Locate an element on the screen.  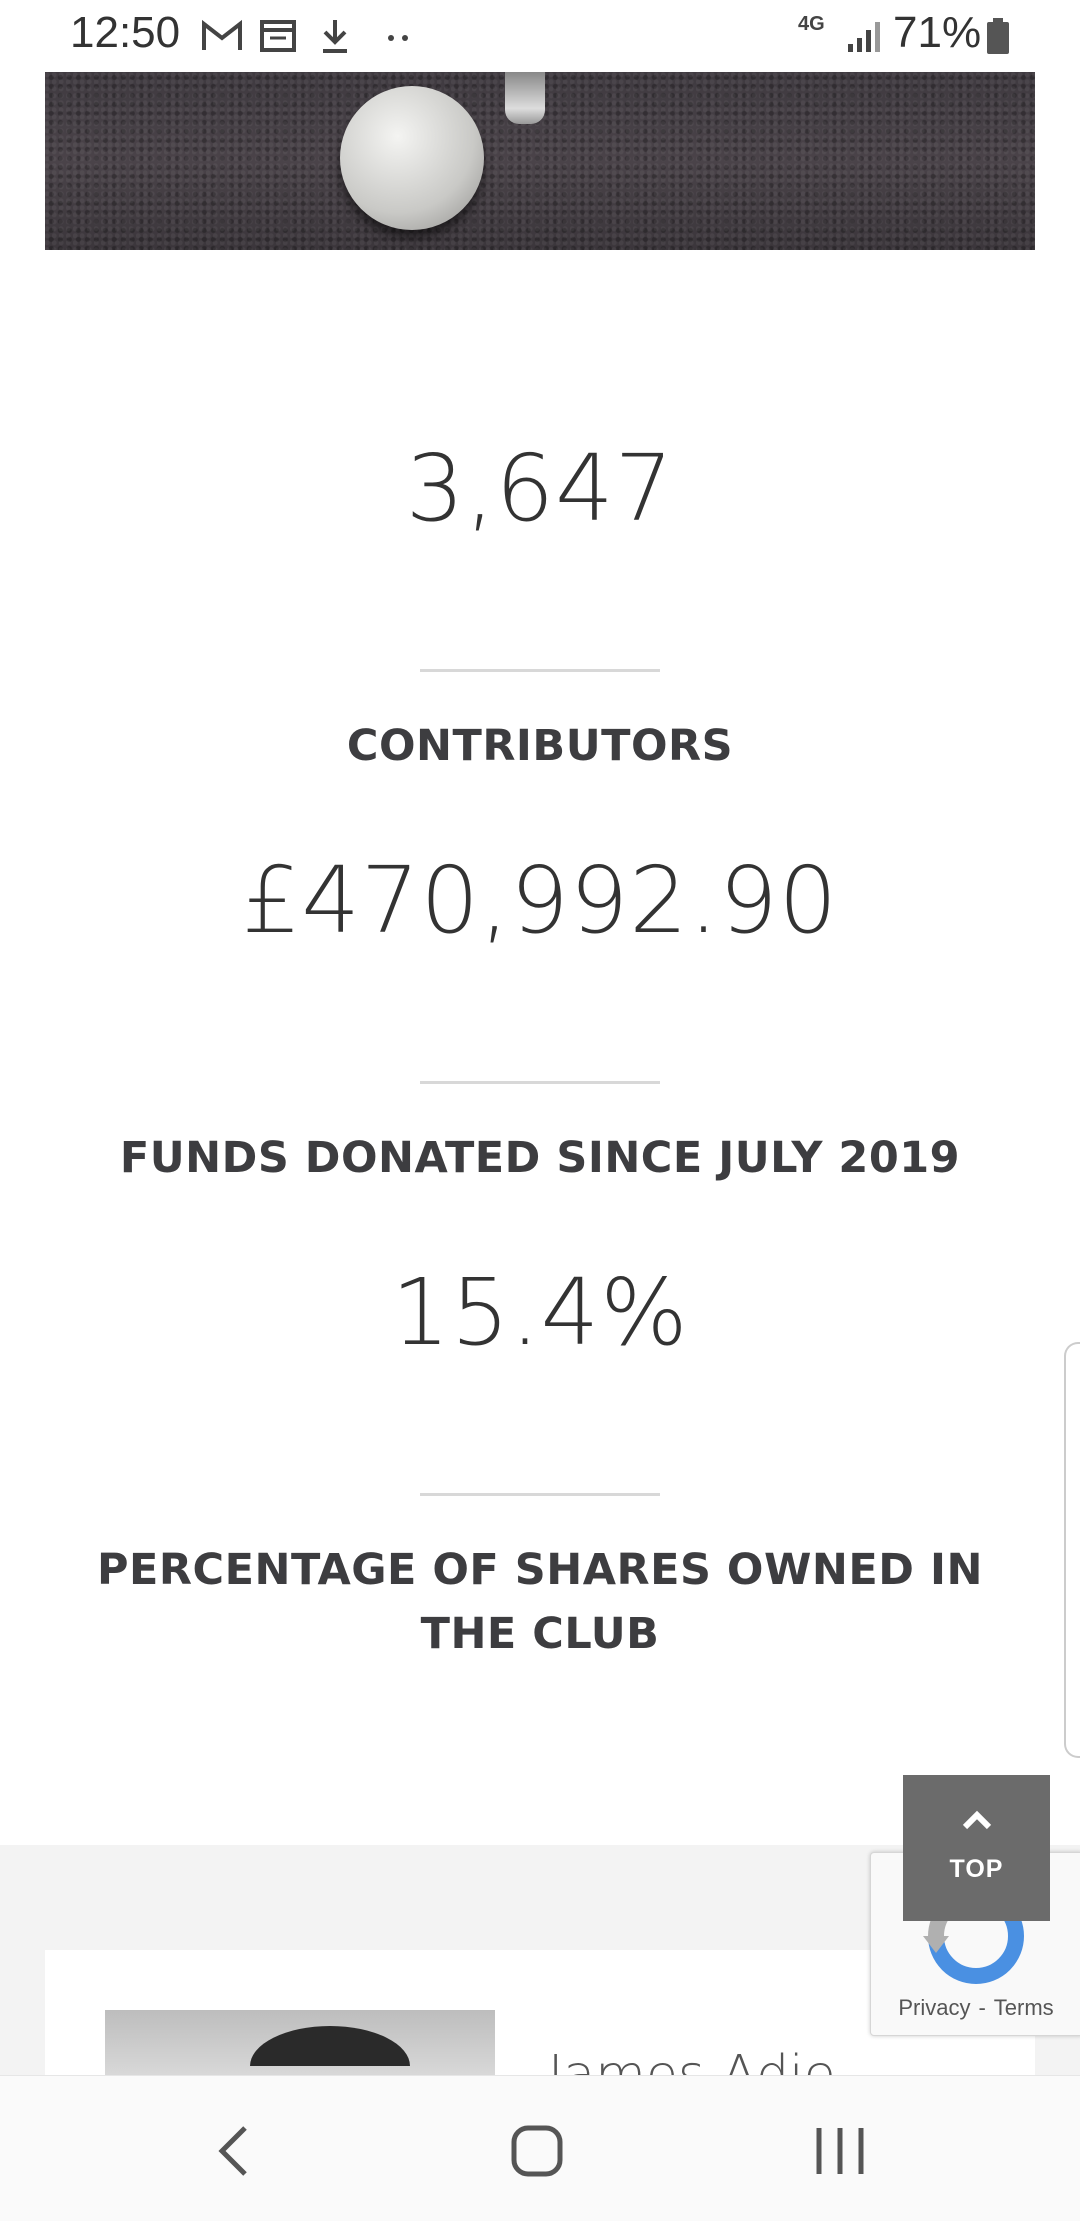
privacy-link: Privacy is located at coordinates (934, 2007).